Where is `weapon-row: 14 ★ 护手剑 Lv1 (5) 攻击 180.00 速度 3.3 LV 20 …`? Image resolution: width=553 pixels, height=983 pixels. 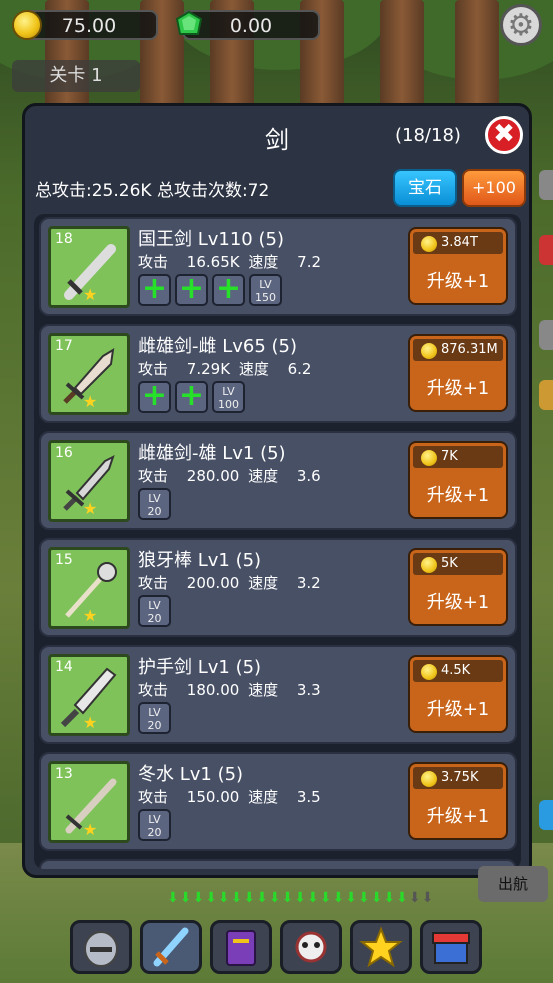
weapon-row: 14 ★ 护手剑 Lv1 (5) 攻击 180.00 速度 3.3 LV 20 … is located at coordinates (278, 694).